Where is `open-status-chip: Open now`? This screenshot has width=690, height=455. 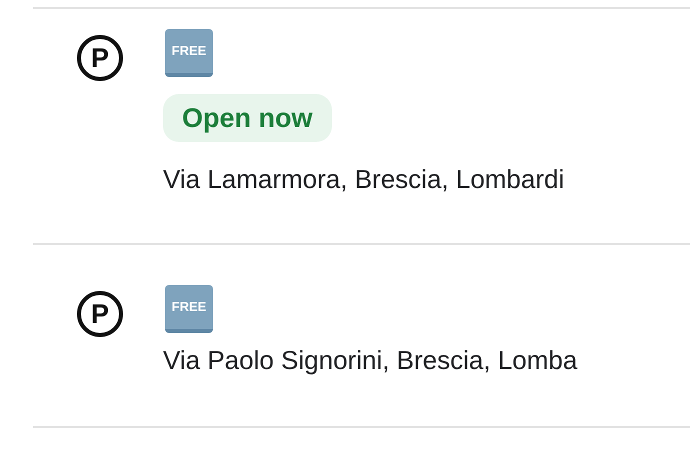
open-status-chip: Open now is located at coordinates (247, 118).